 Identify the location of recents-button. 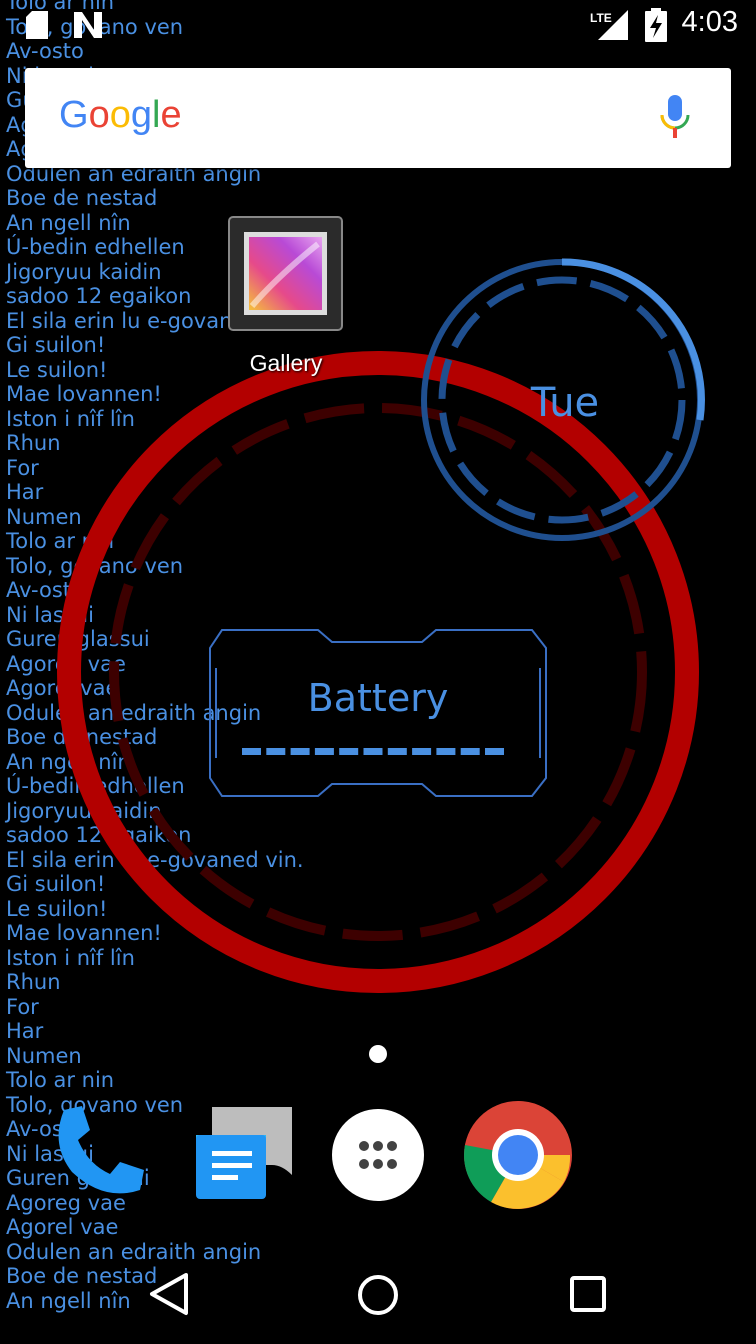
(588, 1296).